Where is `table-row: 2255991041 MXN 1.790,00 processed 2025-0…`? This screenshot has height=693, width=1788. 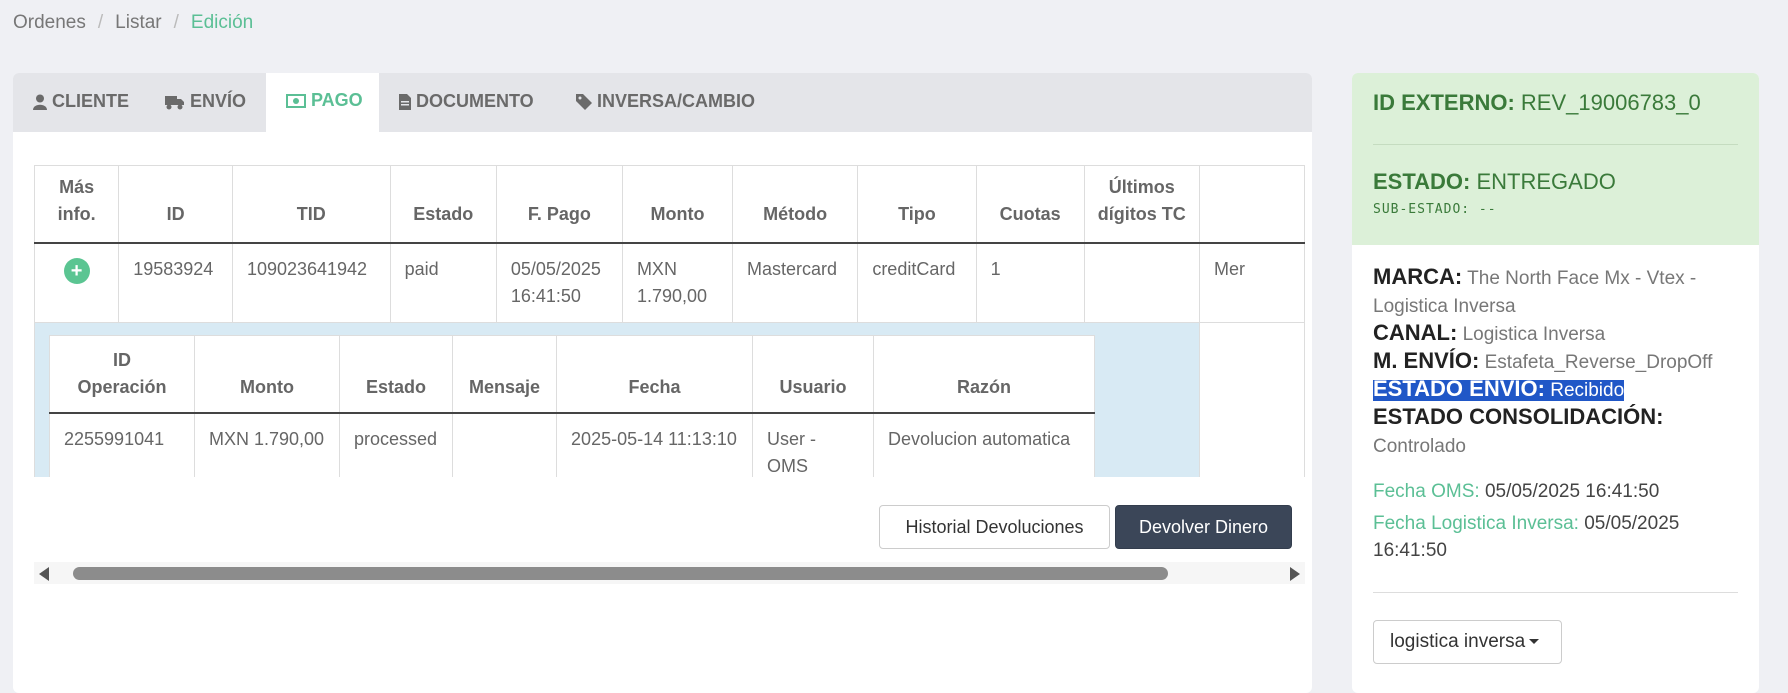 table-row: 2255991041 MXN 1.790,00 processed 2025-0… is located at coordinates (572, 444).